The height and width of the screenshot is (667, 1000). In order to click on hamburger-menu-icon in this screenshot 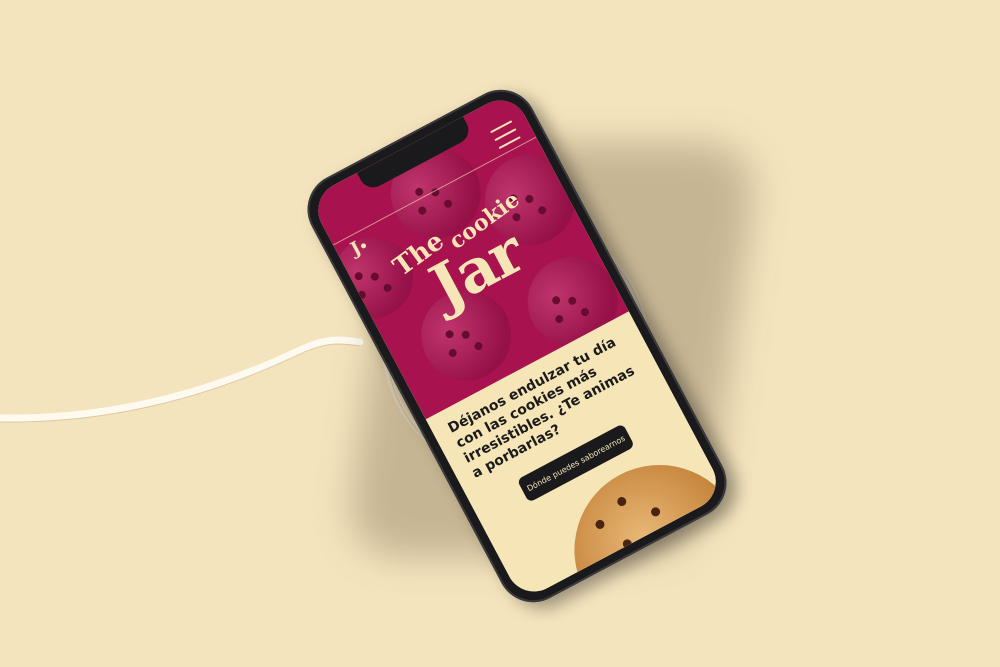, I will do `click(505, 135)`.